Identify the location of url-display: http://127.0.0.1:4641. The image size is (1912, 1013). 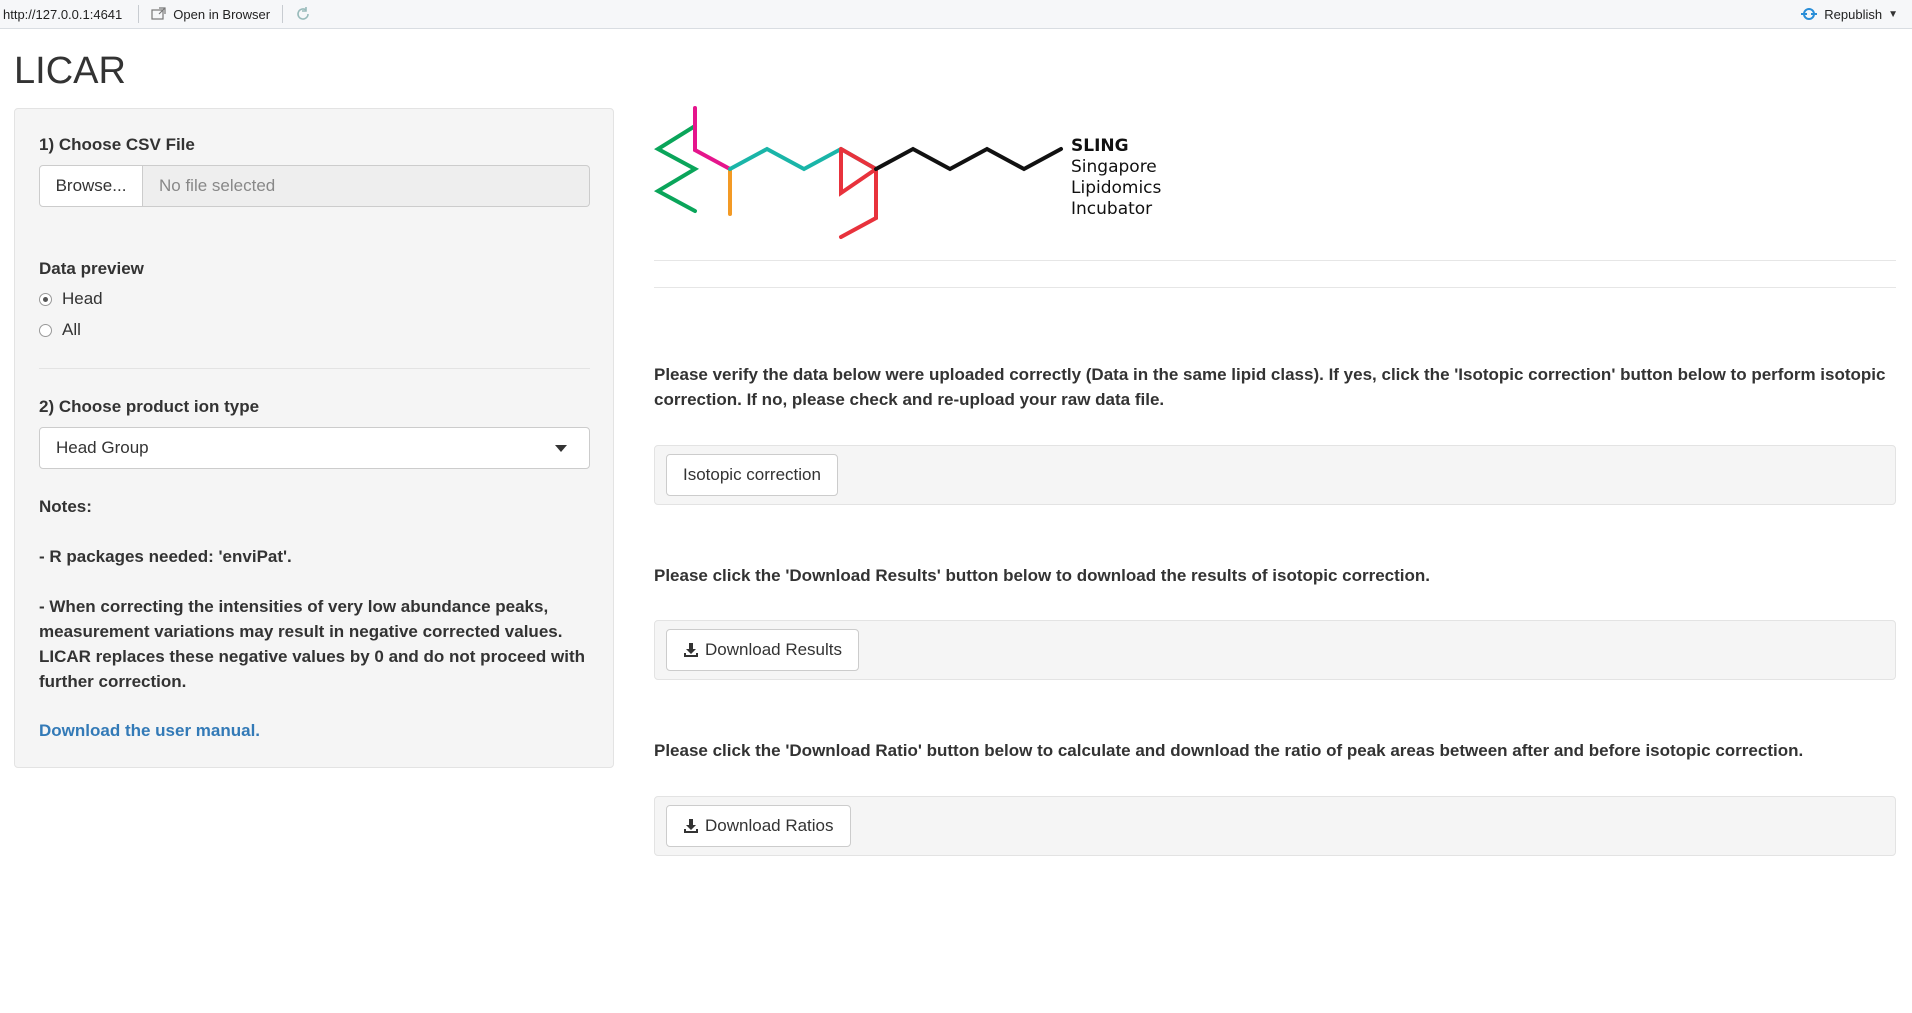
(63, 14).